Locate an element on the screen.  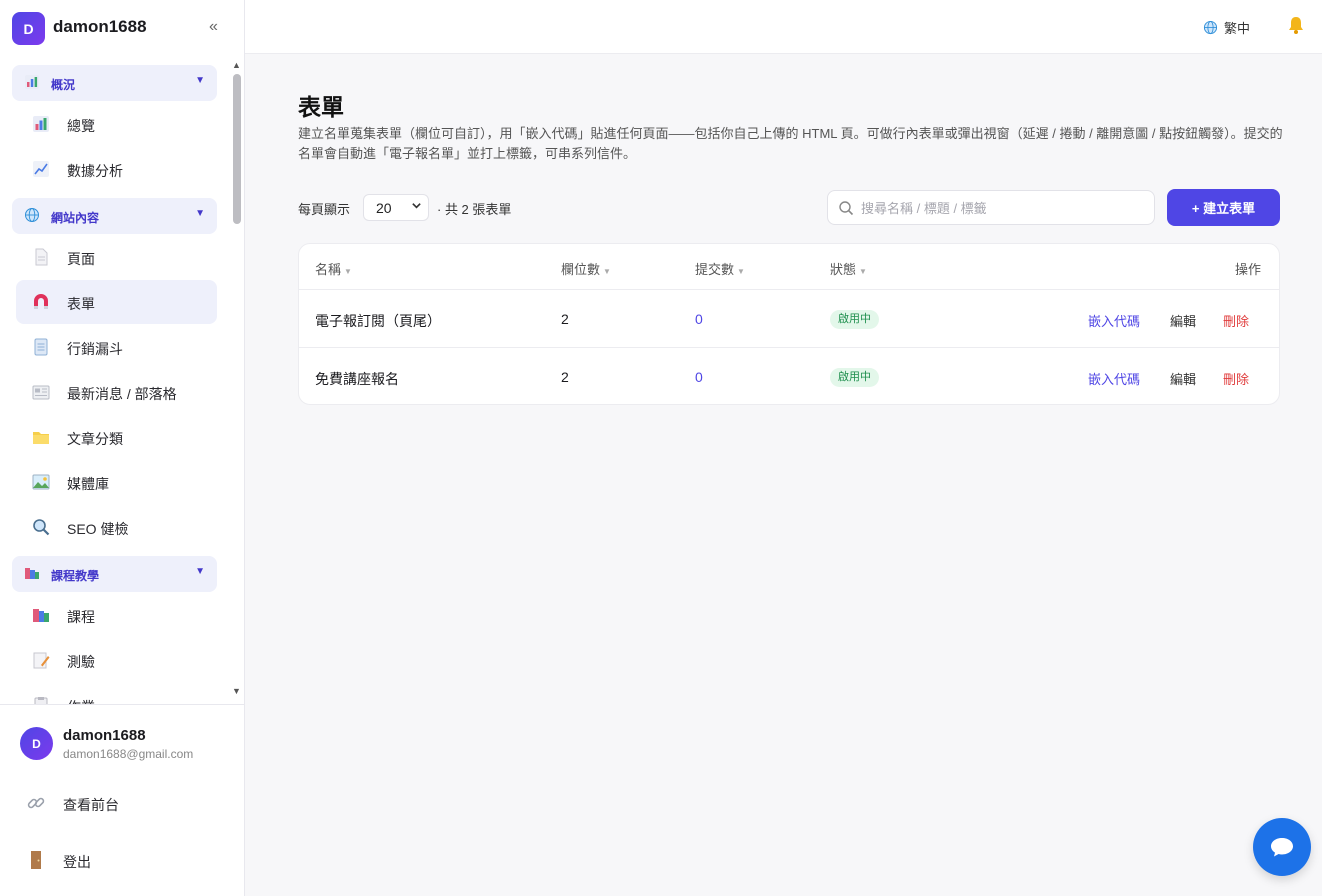
per-page-label: 每頁顯示 is located at coordinates (324, 209).